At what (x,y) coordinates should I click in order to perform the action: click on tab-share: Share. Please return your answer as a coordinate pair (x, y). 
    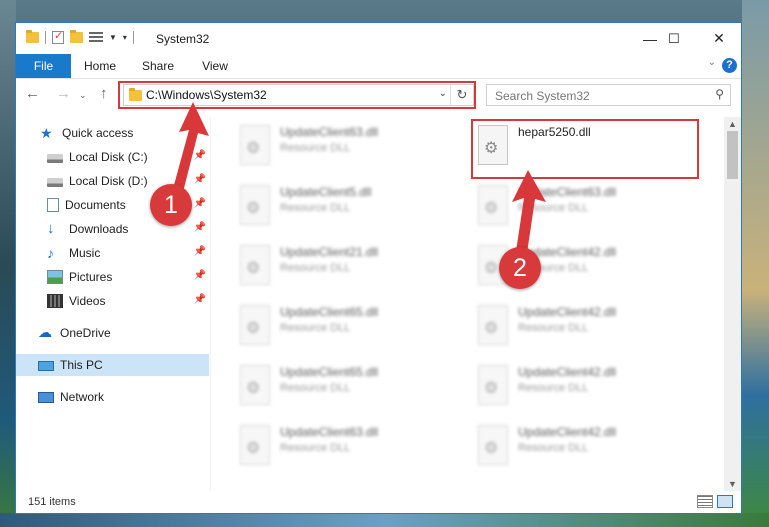
    Looking at the image, I should click on (158, 66).